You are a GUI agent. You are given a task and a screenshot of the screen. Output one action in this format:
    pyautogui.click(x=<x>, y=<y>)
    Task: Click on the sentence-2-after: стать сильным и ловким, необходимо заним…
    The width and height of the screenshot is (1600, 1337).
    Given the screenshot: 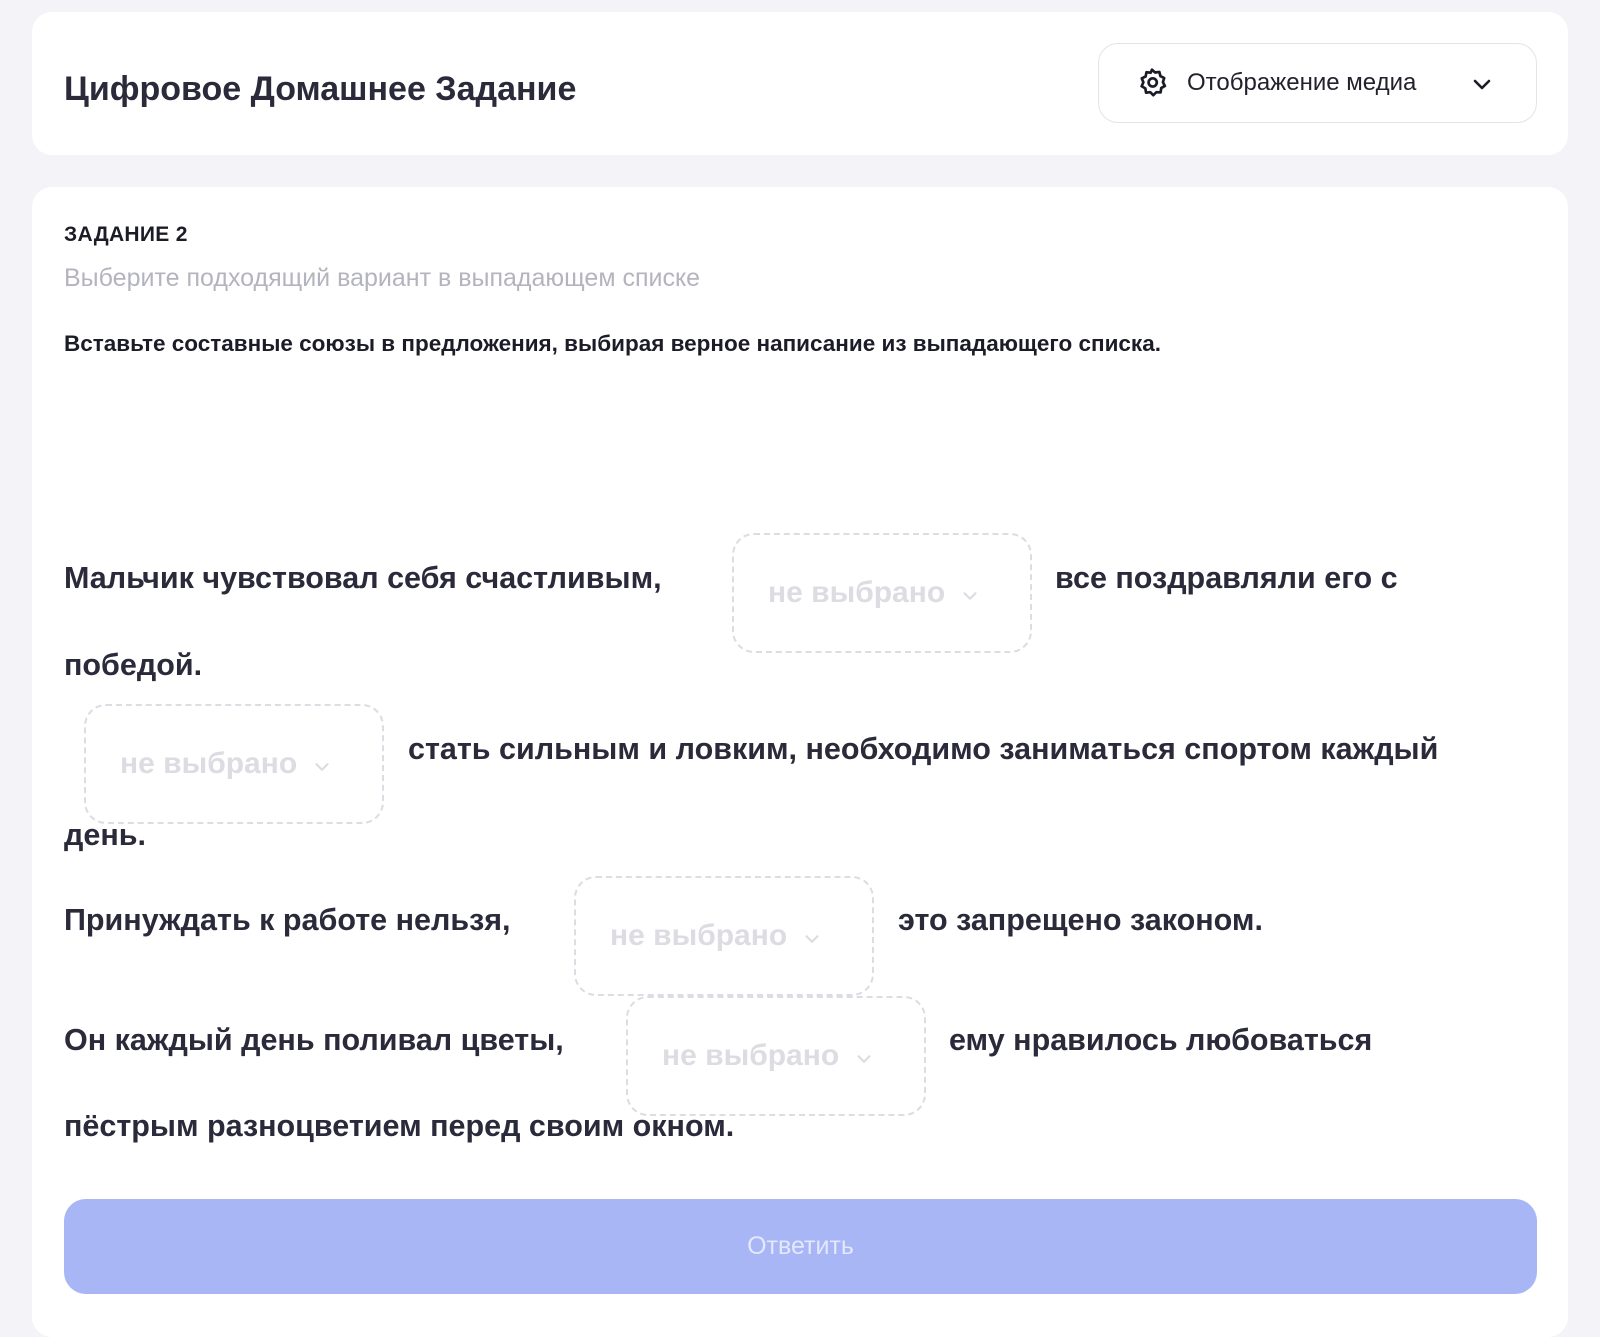 What is the action you would take?
    pyautogui.click(x=923, y=749)
    